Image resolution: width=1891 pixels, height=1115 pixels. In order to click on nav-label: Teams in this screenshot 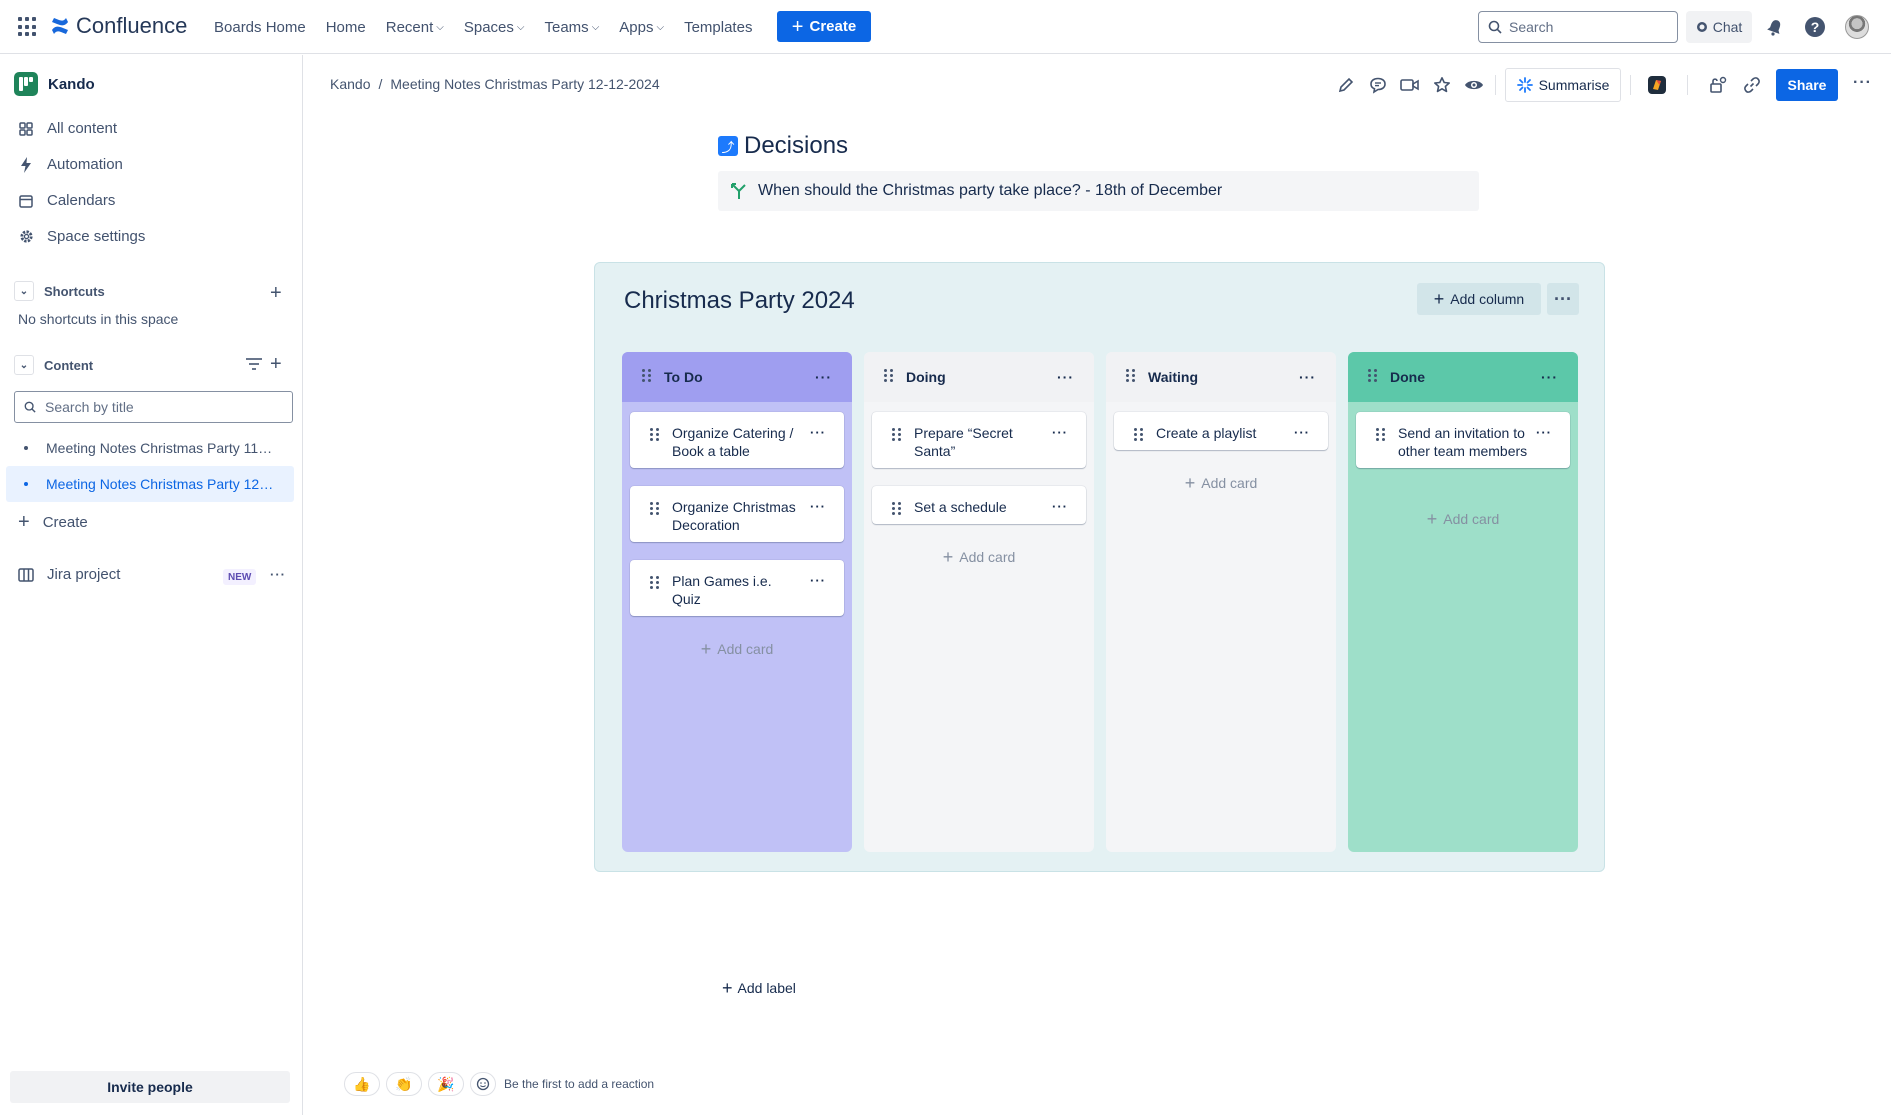, I will do `click(566, 27)`.